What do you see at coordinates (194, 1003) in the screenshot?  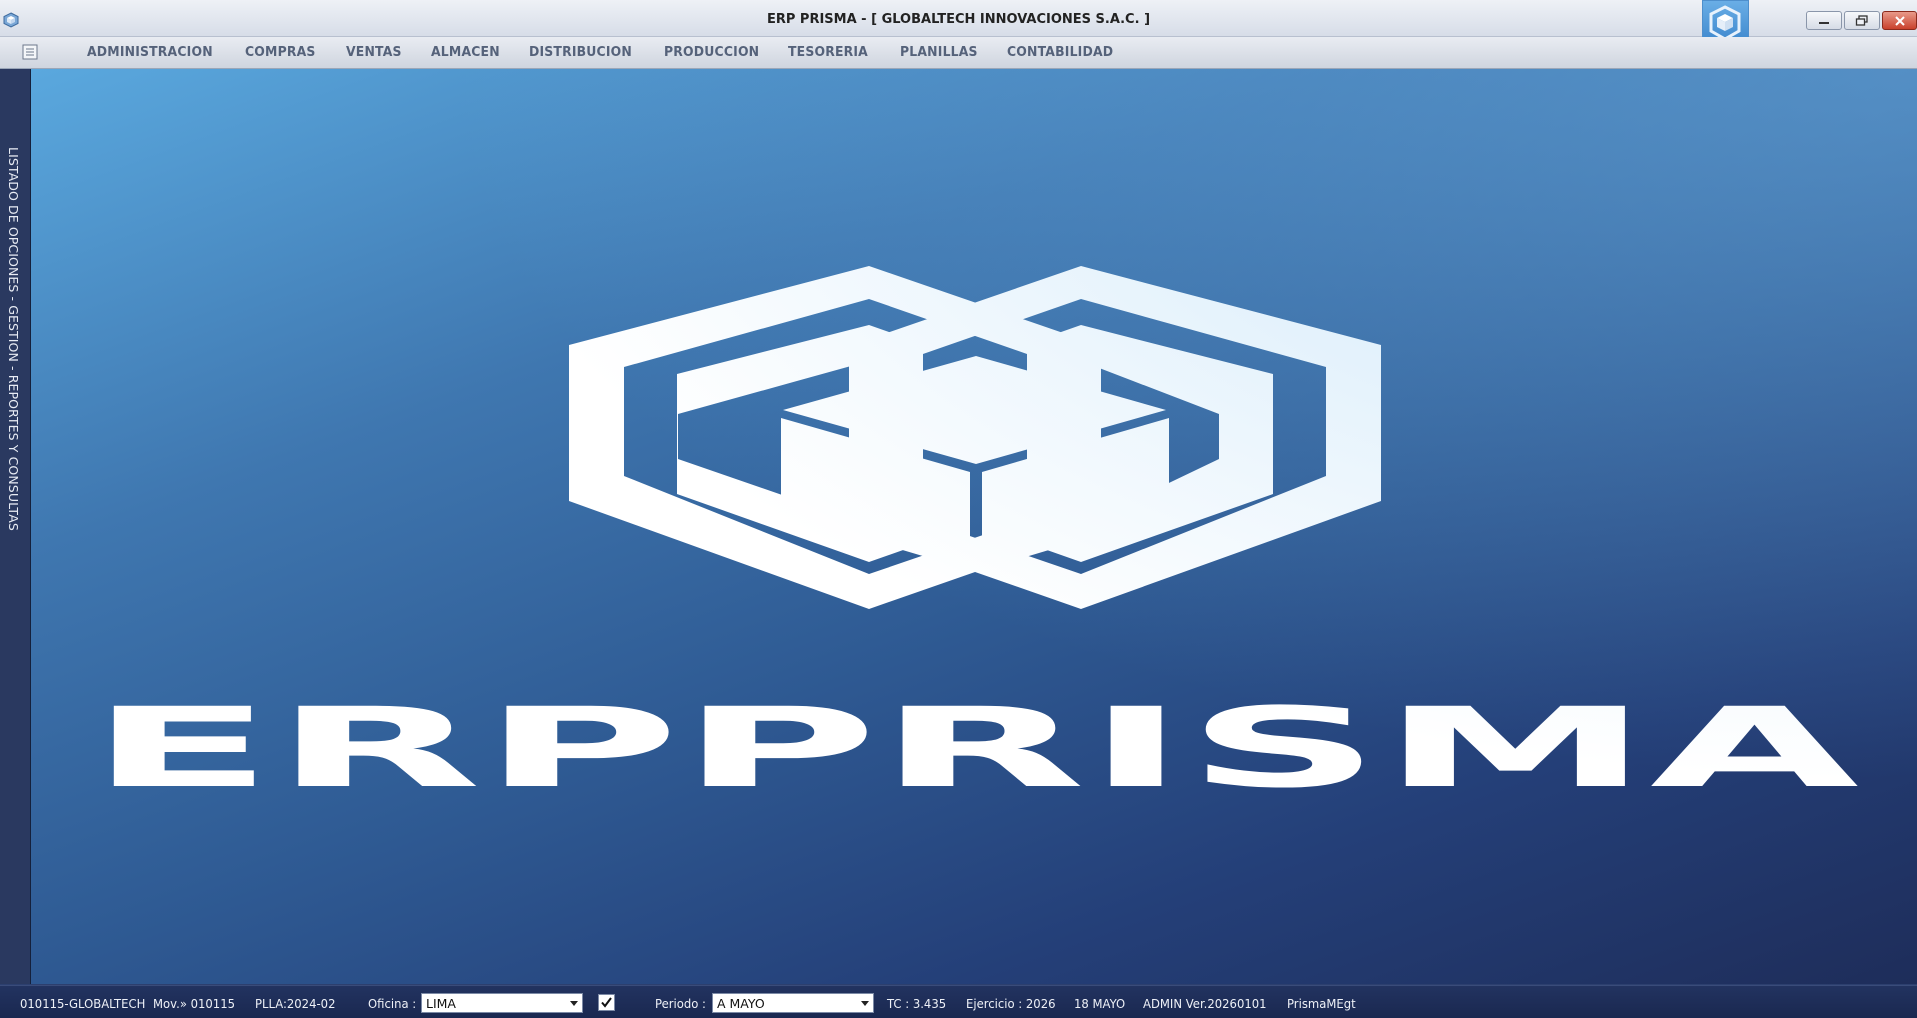 I see `status-movement: Mov.» 010115` at bounding box center [194, 1003].